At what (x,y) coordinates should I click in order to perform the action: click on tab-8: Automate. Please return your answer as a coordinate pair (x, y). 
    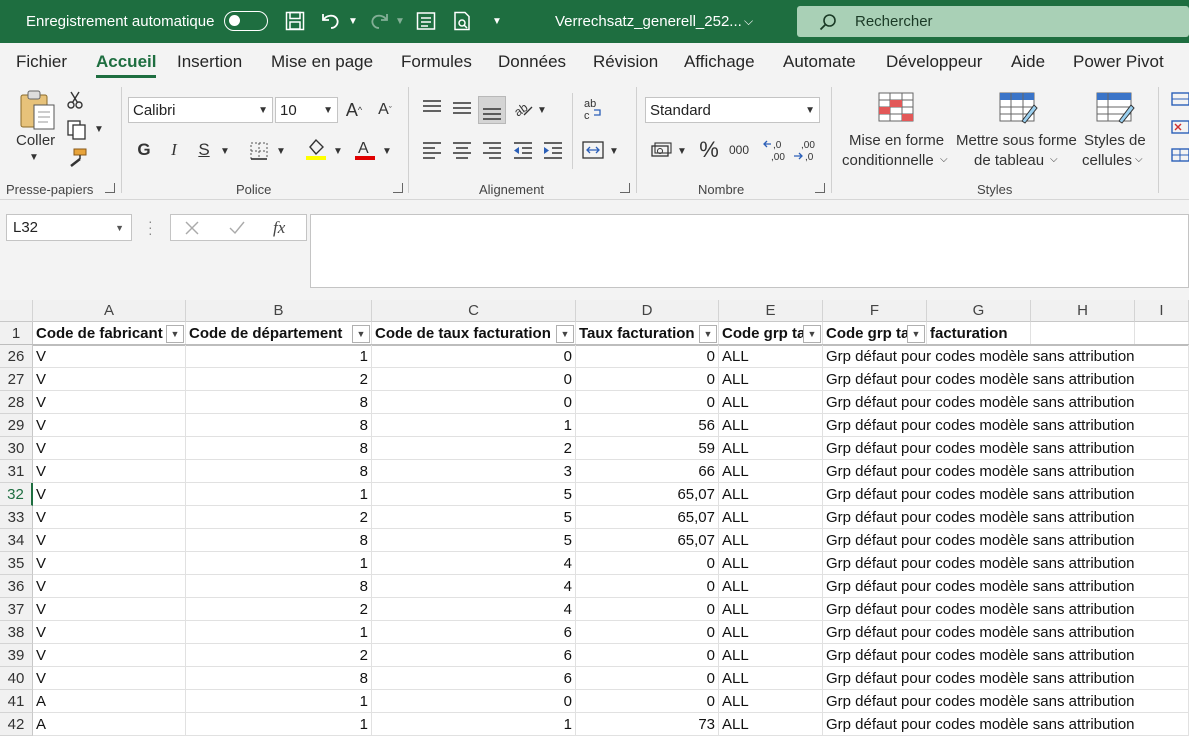
    Looking at the image, I should click on (819, 62).